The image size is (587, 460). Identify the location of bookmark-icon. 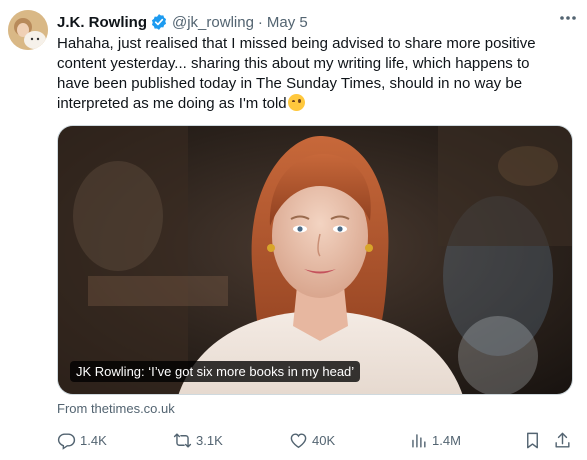
(532, 440).